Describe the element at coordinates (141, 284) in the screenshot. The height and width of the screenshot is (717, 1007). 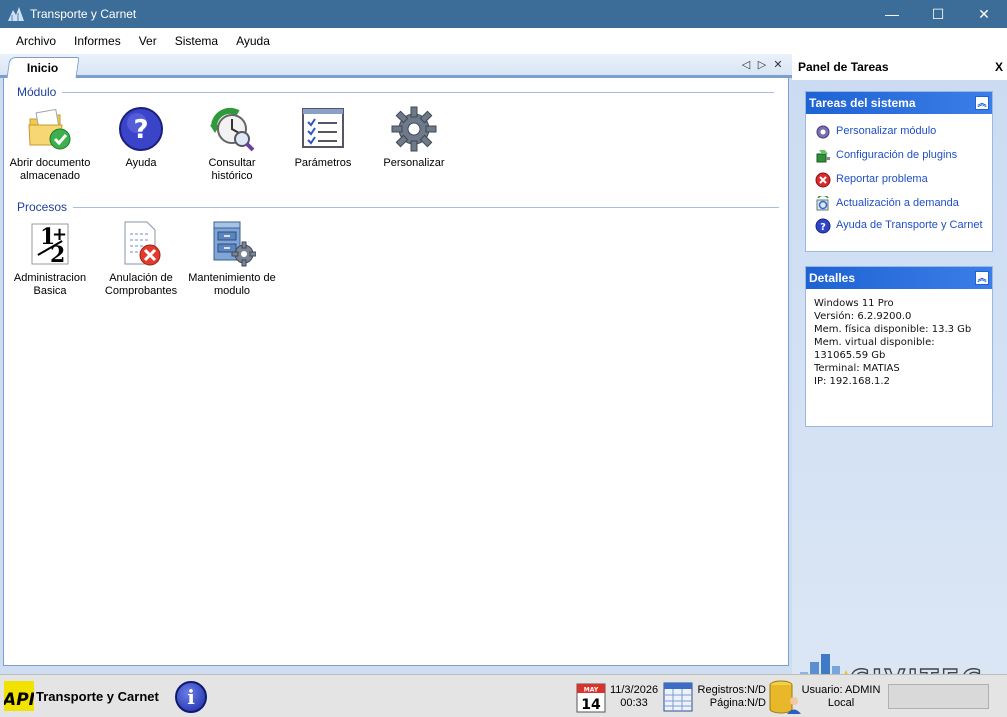
I see `item-label: Anulación de Comprobantes` at that location.